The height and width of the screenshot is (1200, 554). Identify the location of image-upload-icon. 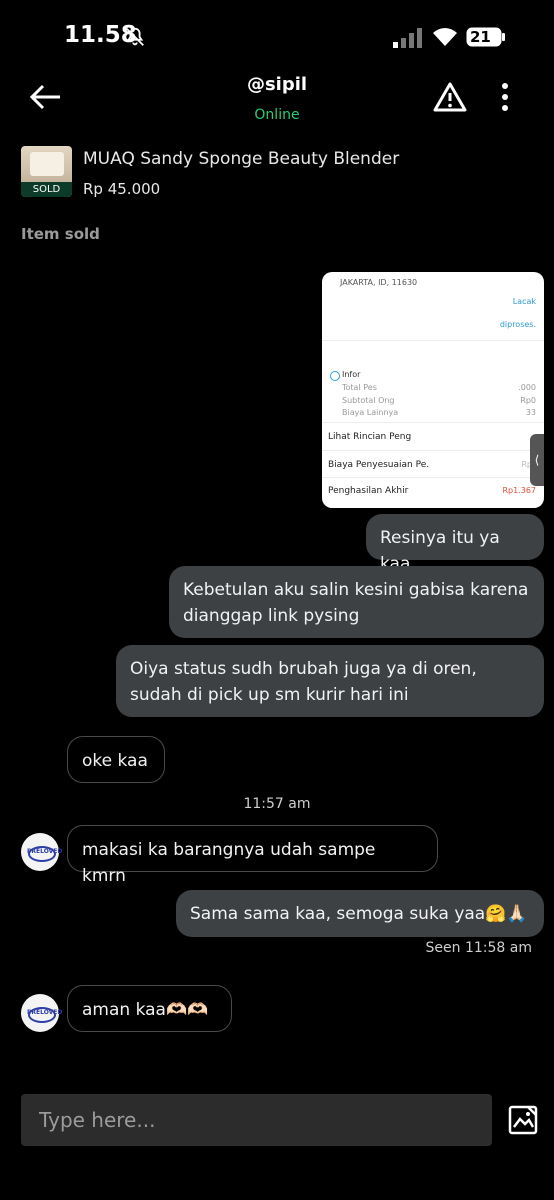
(523, 1120).